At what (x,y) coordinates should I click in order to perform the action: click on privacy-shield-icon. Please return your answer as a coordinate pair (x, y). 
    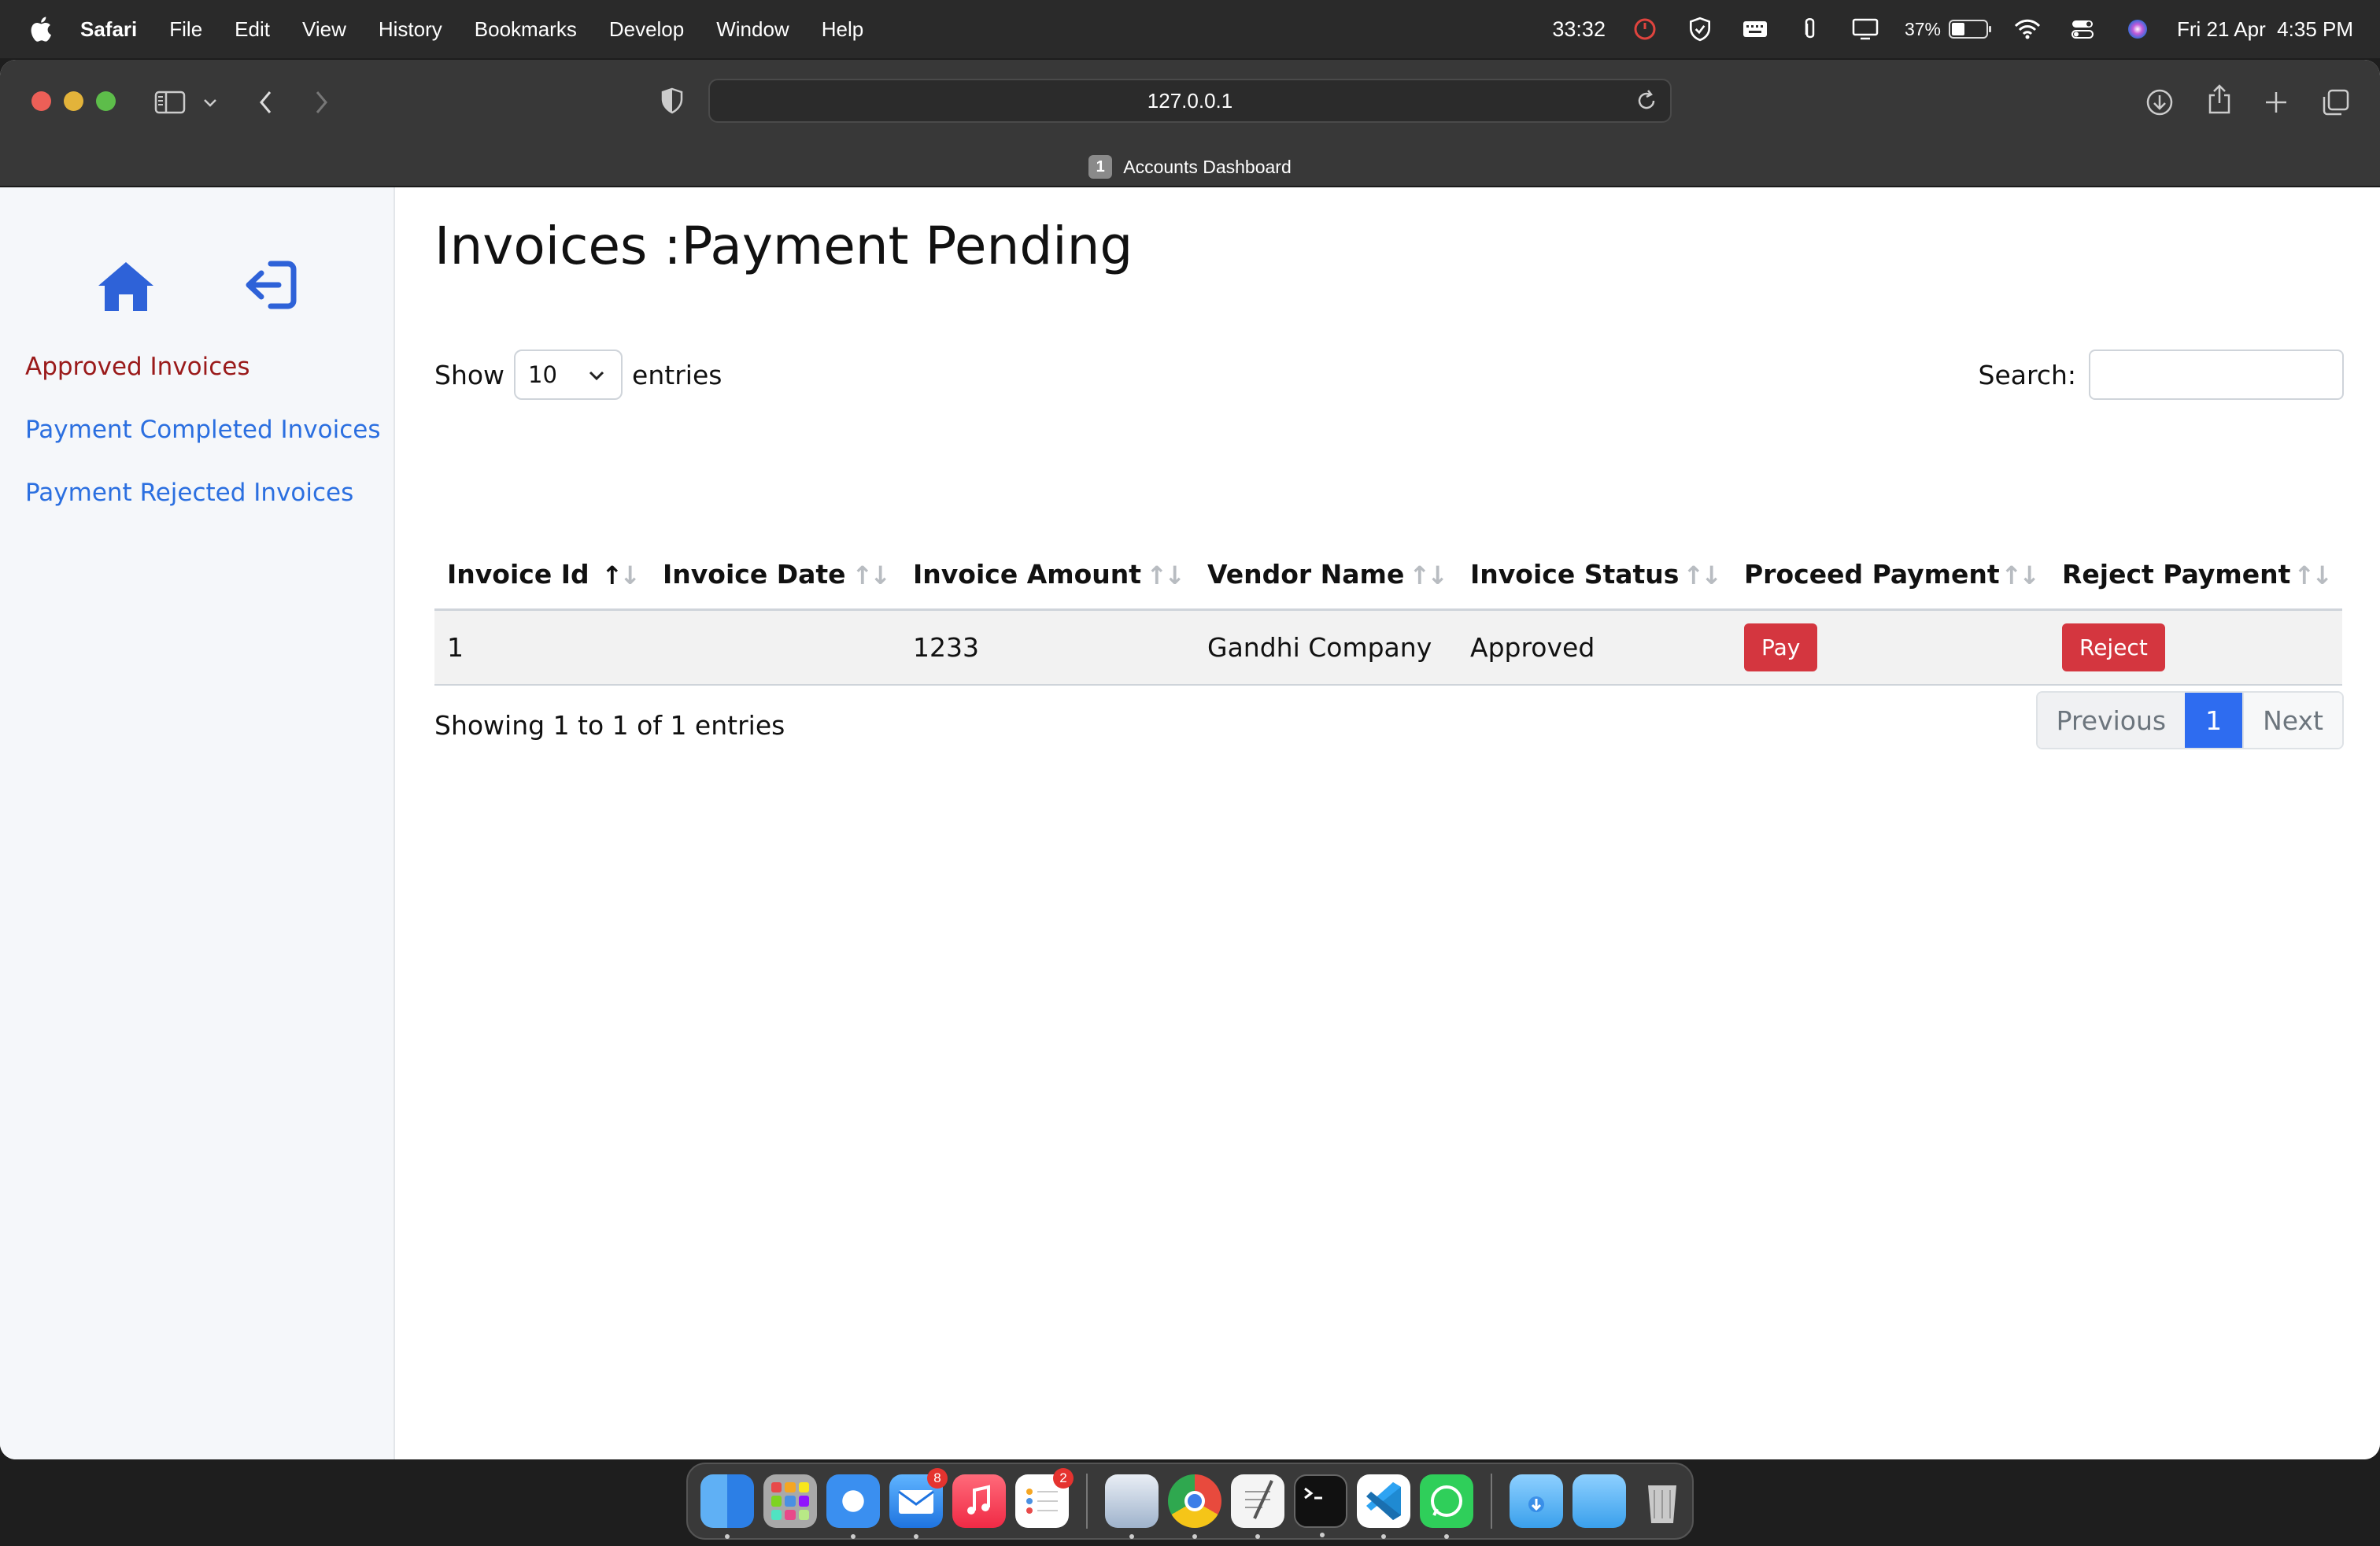
    Looking at the image, I should click on (672, 101).